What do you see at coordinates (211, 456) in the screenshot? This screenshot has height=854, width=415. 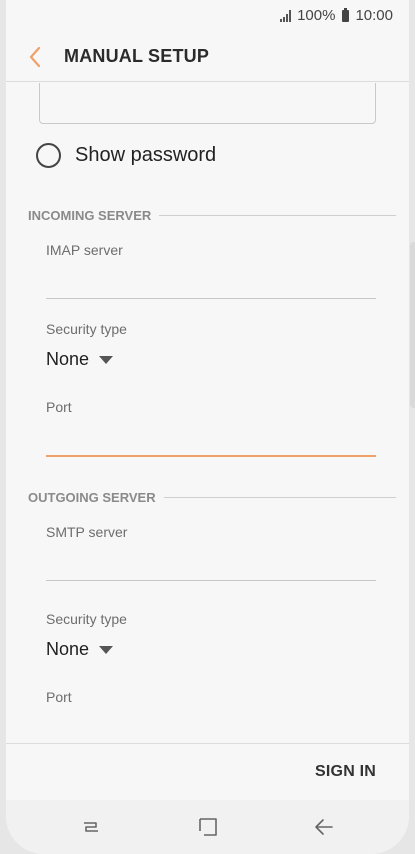 I see `incoming-port-input` at bounding box center [211, 456].